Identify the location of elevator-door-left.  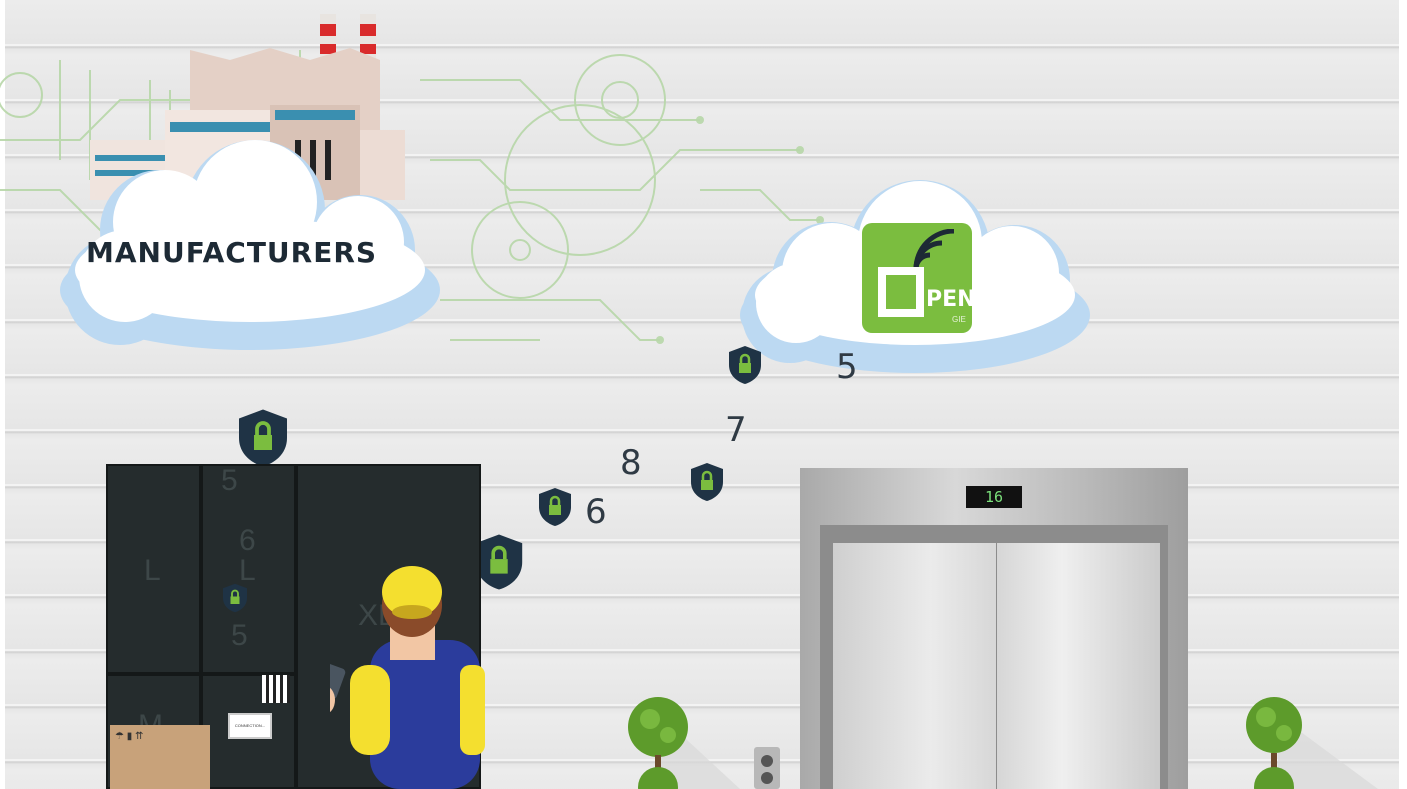
(914, 666).